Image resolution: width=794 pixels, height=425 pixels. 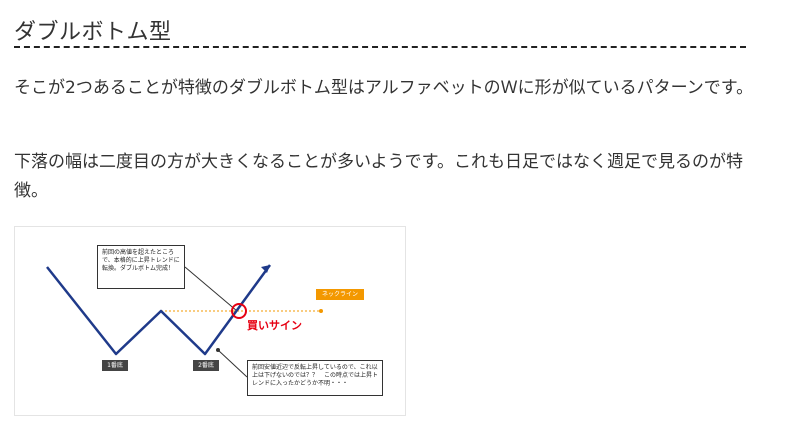 I want to click on callout-breakout: 前回の高値を超えたところで、本格的に上昇トレンドに転換。ダブルボトム完成！, so click(x=141, y=267).